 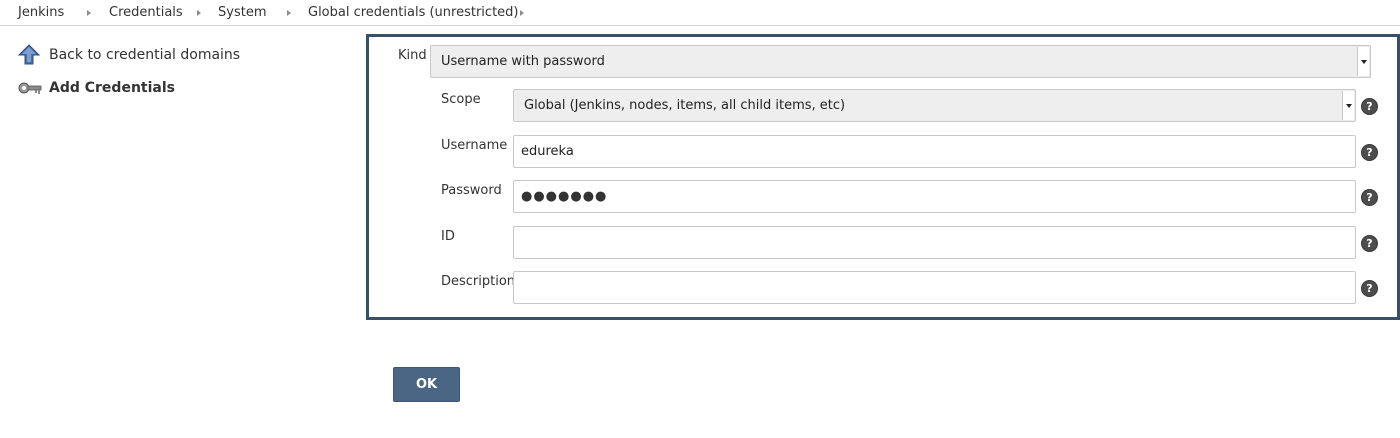 What do you see at coordinates (1369, 106) in the screenshot?
I see `scope-help-icon: ?` at bounding box center [1369, 106].